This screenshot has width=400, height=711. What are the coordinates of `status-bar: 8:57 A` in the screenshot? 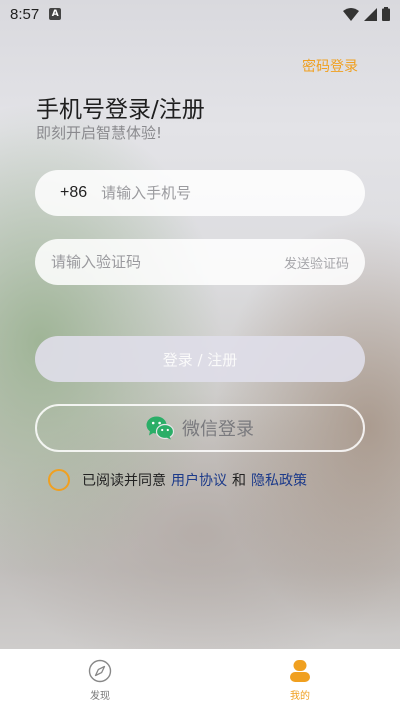 It's located at (200, 14).